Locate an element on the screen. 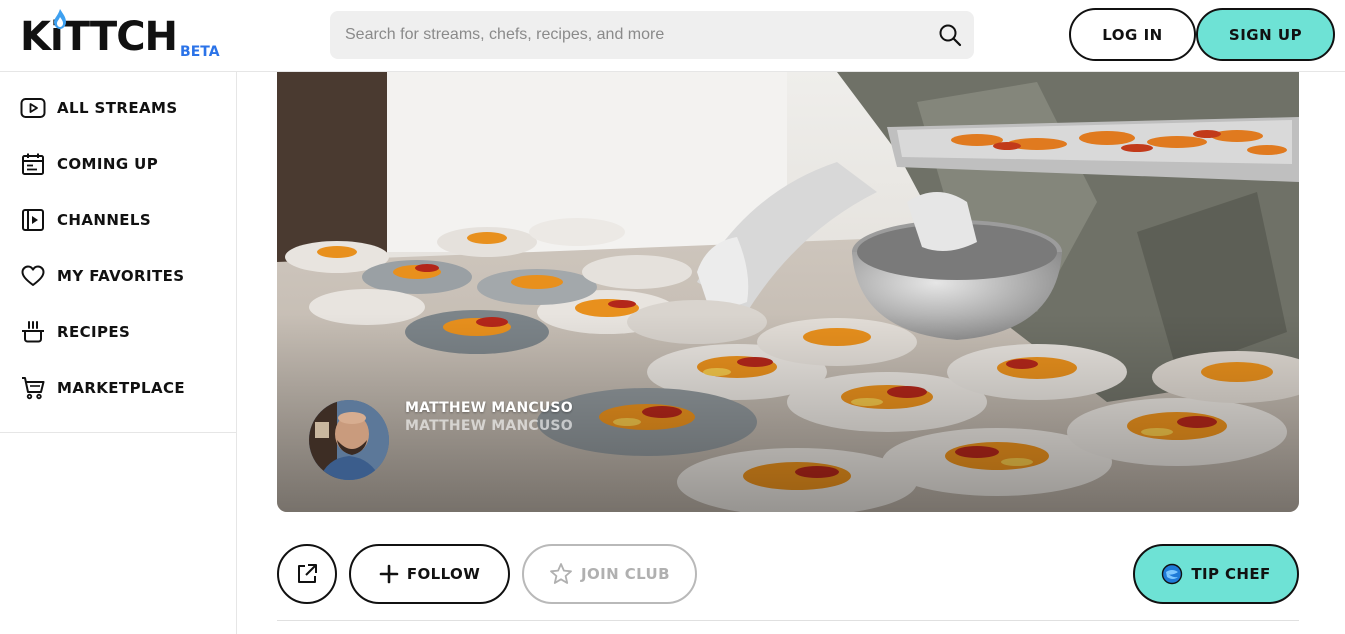  tip-coin-icon is located at coordinates (1172, 574).